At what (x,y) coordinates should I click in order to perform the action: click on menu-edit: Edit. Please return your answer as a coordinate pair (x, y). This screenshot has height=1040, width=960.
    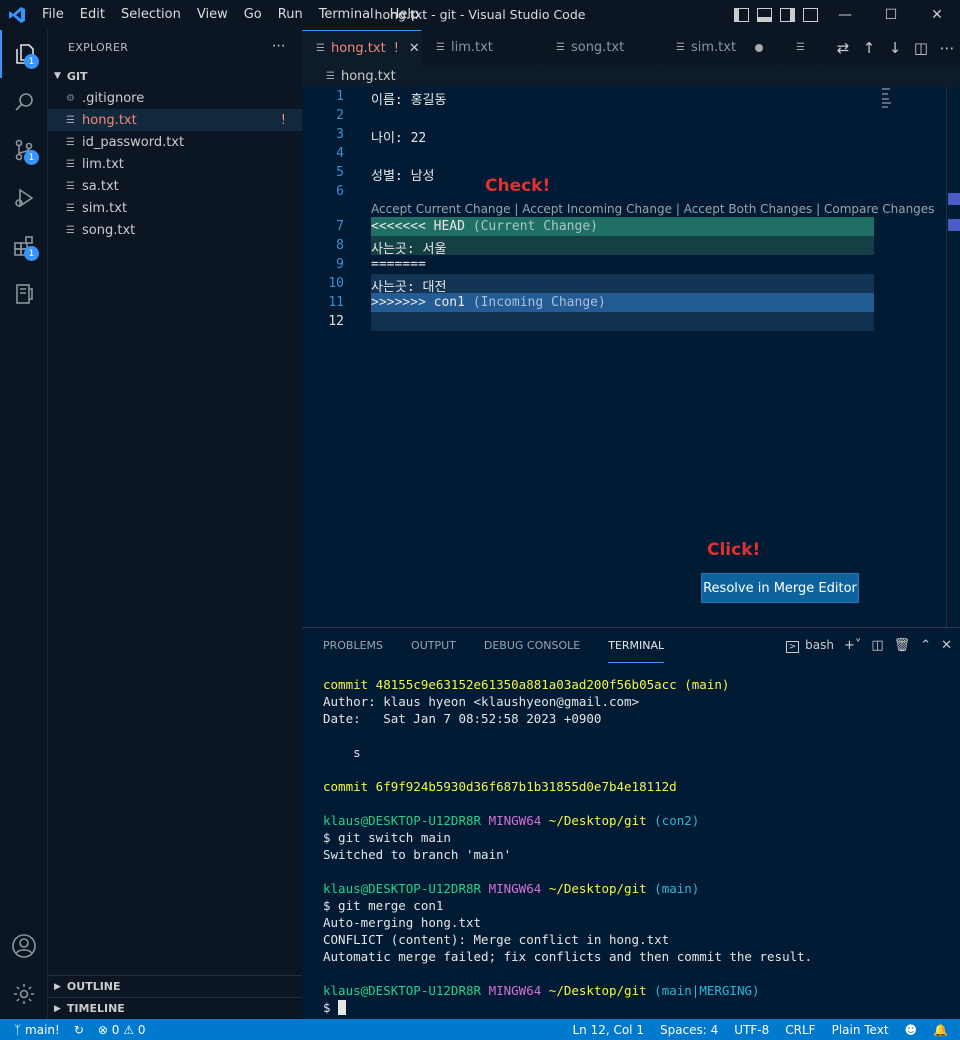
    Looking at the image, I should click on (92, 15).